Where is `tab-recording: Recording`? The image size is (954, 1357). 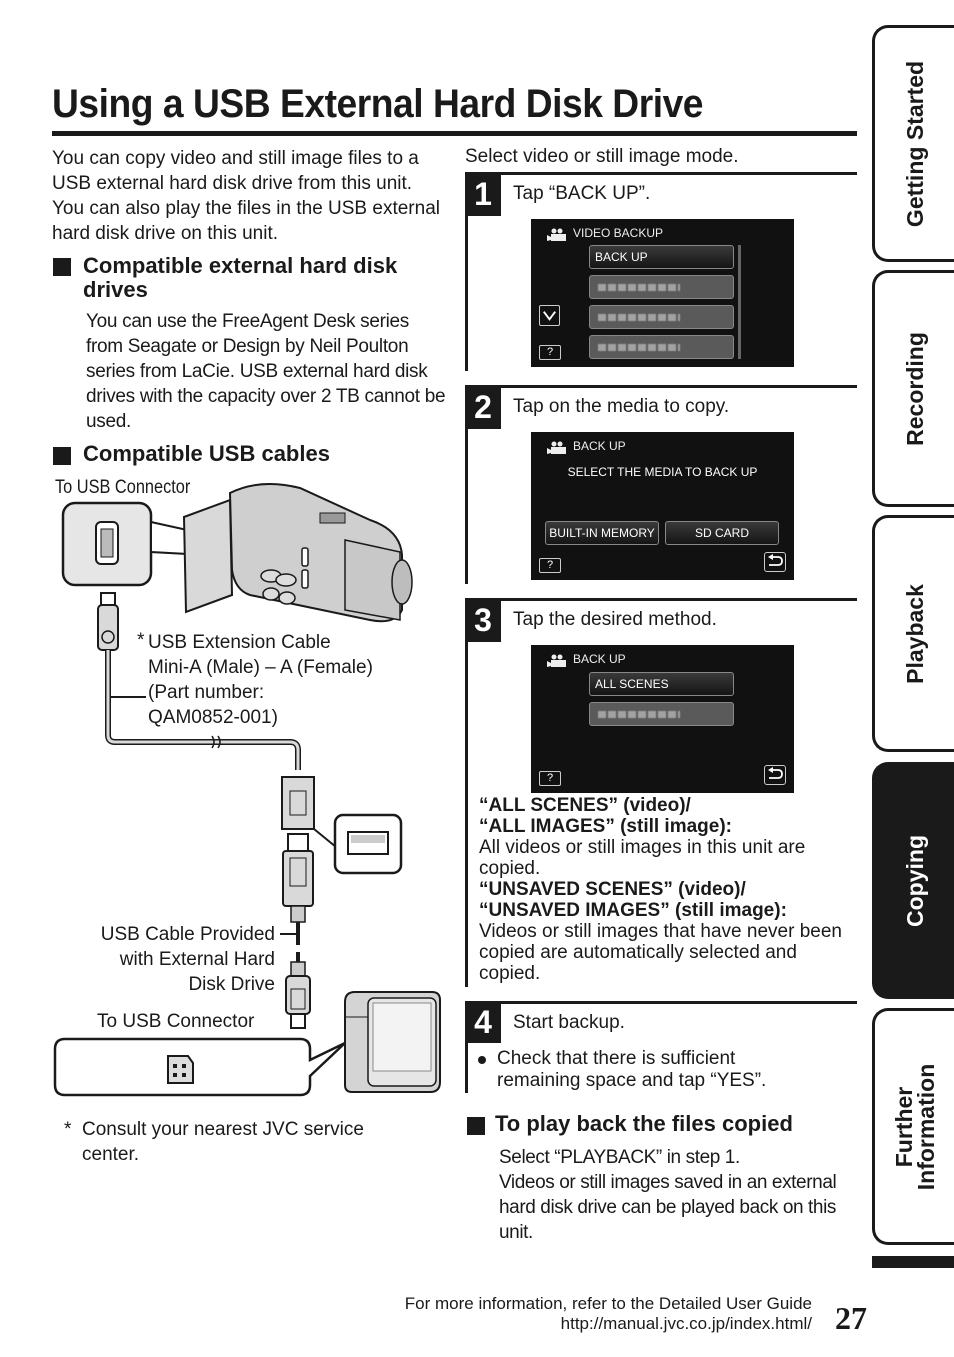 tab-recording: Recording is located at coordinates (913, 388).